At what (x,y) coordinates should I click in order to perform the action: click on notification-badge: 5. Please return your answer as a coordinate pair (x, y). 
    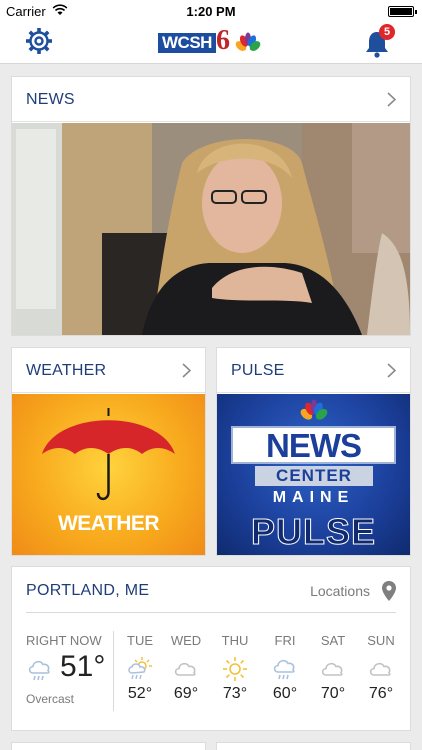
    Looking at the image, I should click on (387, 32).